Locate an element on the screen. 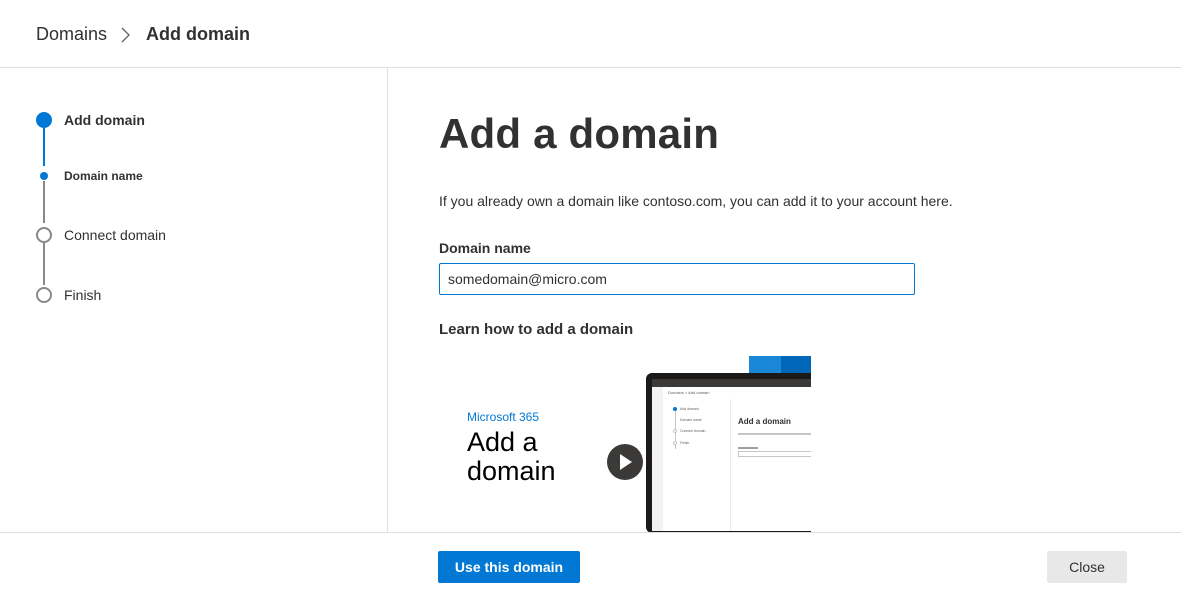 This screenshot has width=1181, height=593. page-title: Add a domain is located at coordinates (579, 133).